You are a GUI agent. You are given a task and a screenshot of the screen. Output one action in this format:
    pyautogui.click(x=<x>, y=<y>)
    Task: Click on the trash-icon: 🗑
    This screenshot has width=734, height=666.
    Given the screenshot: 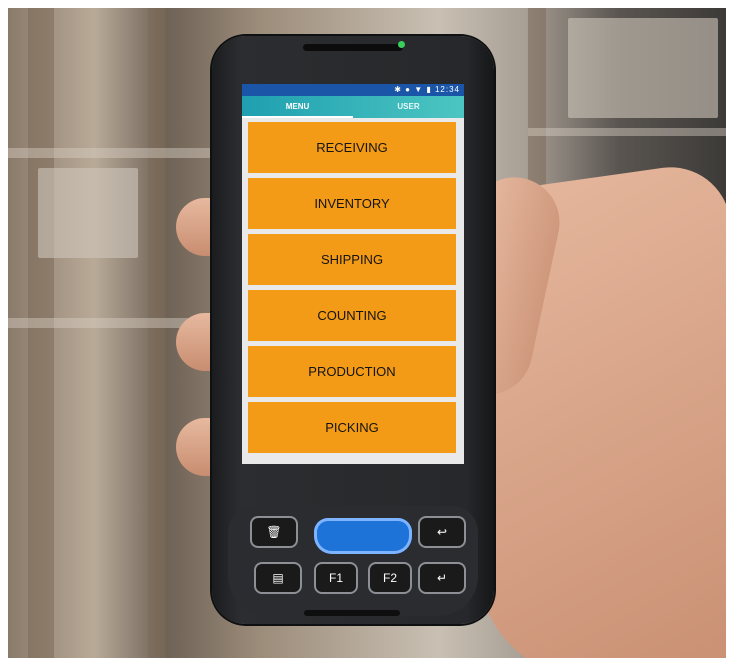 What is the action you would take?
    pyautogui.click(x=274, y=532)
    